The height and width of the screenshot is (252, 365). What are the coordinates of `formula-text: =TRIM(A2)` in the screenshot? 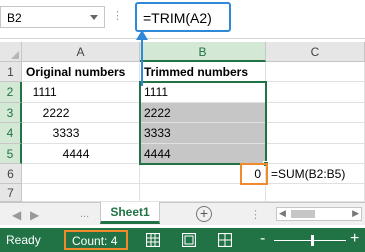 It's located at (177, 18).